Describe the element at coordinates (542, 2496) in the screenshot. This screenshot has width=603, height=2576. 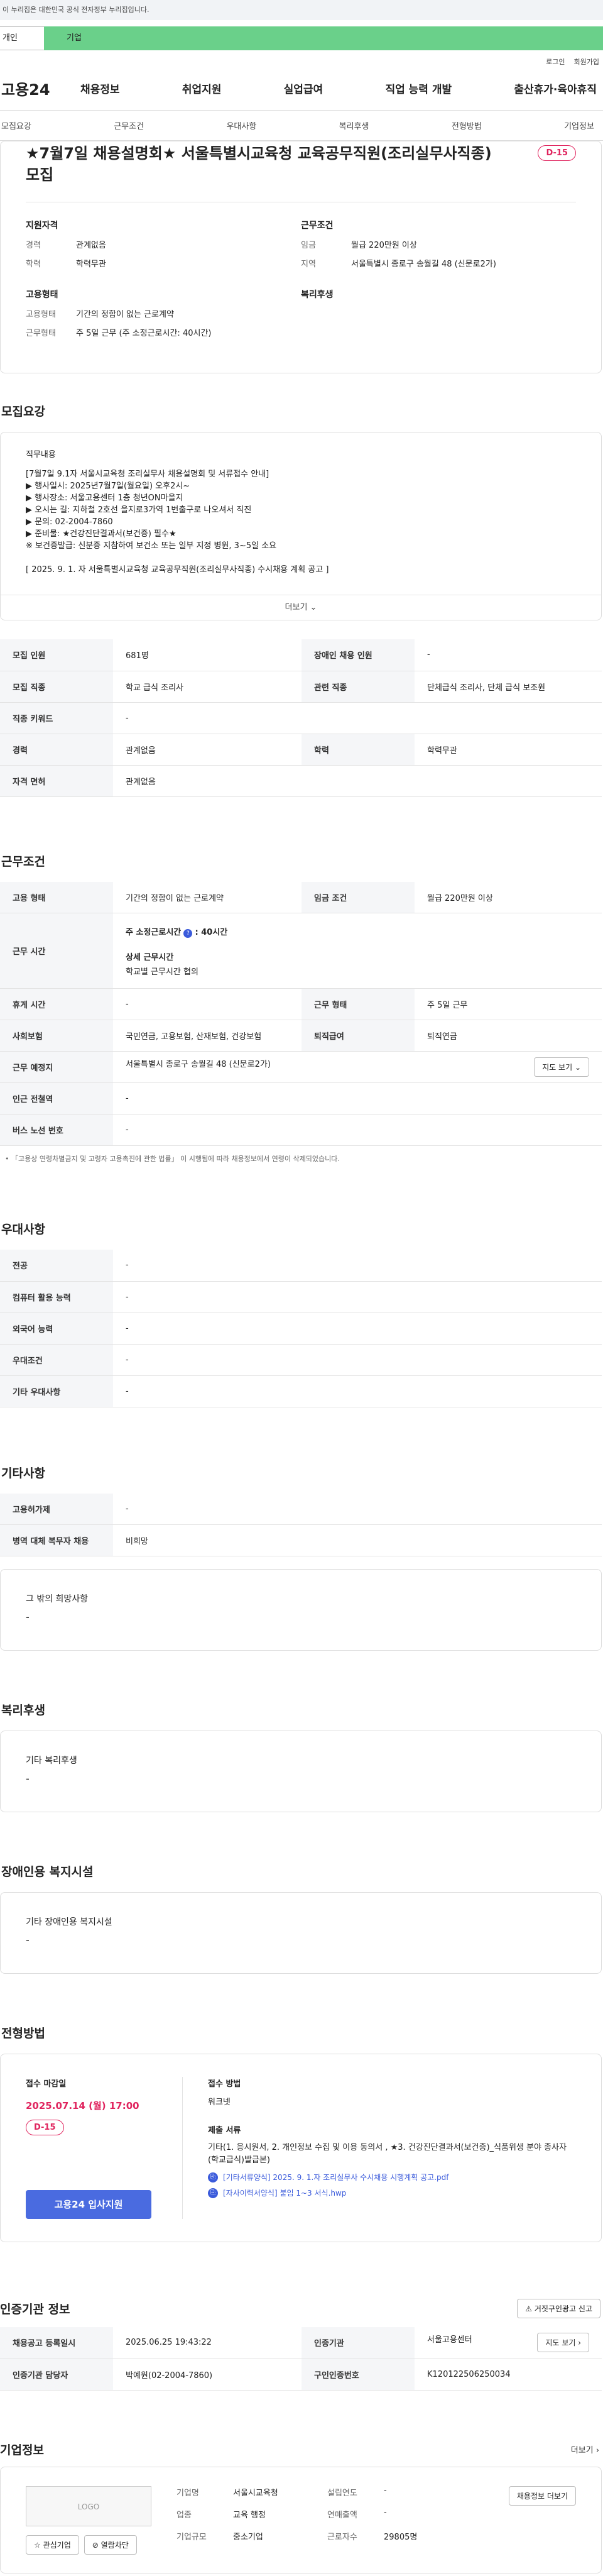
I see `company-jobs-button: 채용정보 더보기` at that location.